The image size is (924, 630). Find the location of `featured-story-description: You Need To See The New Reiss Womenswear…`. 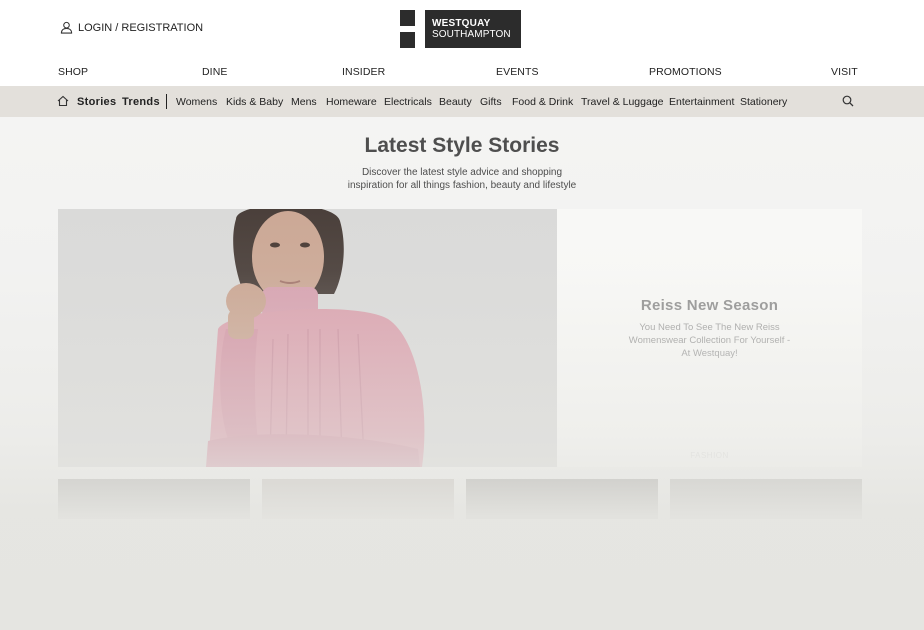

featured-story-description: You Need To See The New Reiss Womenswear… is located at coordinates (709, 340).